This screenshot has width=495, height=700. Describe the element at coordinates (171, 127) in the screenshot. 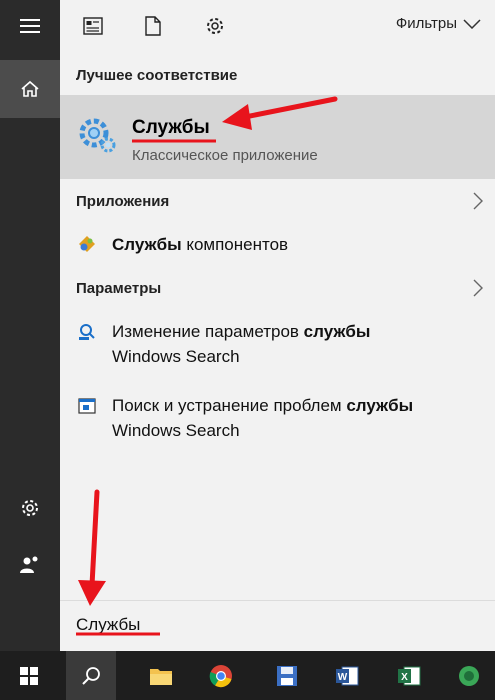

I see `best-match-title: Службы` at that location.